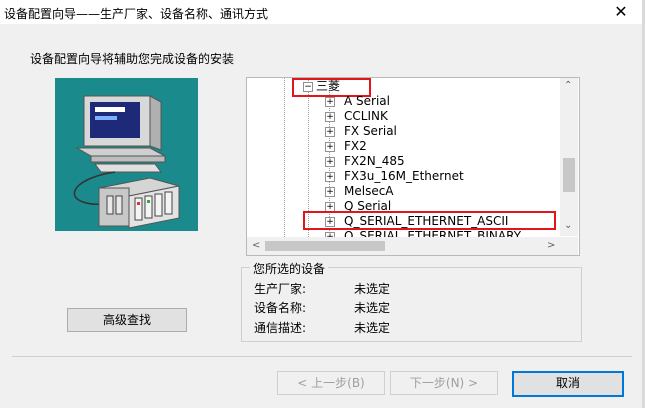 The width and height of the screenshot is (645, 408). What do you see at coordinates (325, 246) in the screenshot?
I see `horizontal-scroll-thumb` at bounding box center [325, 246].